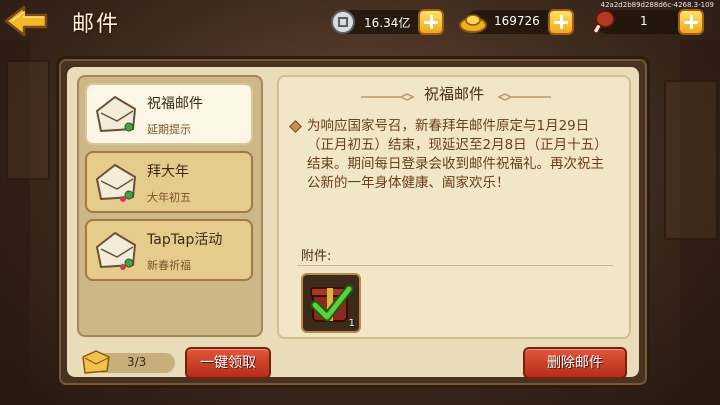 This screenshot has width=720, height=405. Describe the element at coordinates (455, 265) in the screenshot. I see `attachment-divider` at that location.